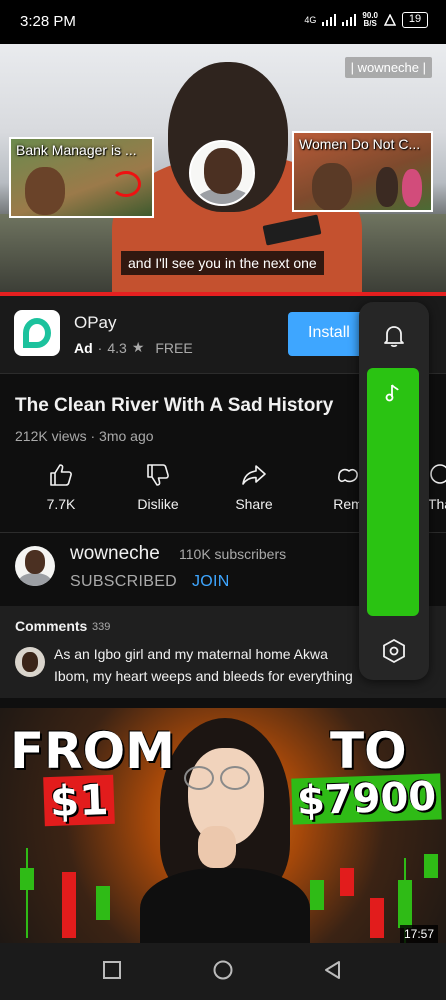 This screenshot has height=1000, width=446. What do you see at coordinates (117, 347) in the screenshot?
I see `ad-rating: 4.3` at bounding box center [117, 347].